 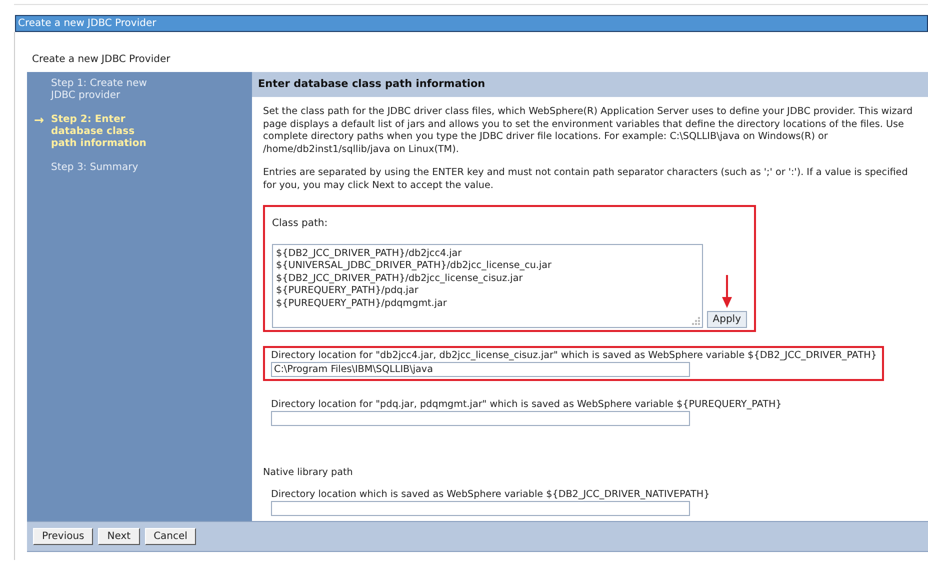 I want to click on apply-button: Apply, so click(x=726, y=319).